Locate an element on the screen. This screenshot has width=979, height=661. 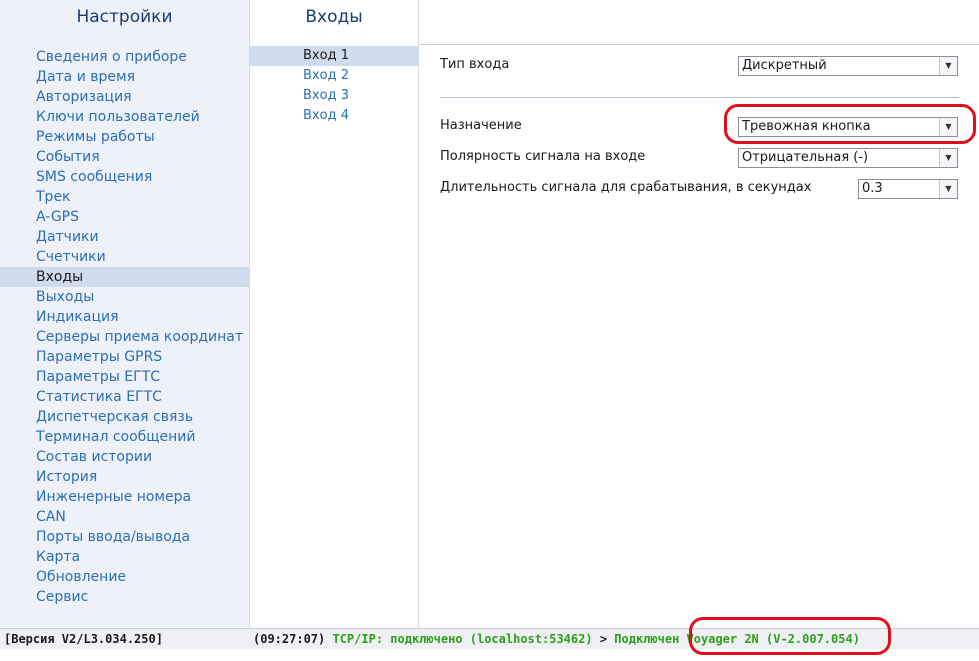
sidebar-item-agps: A-GPS is located at coordinates (124, 217).